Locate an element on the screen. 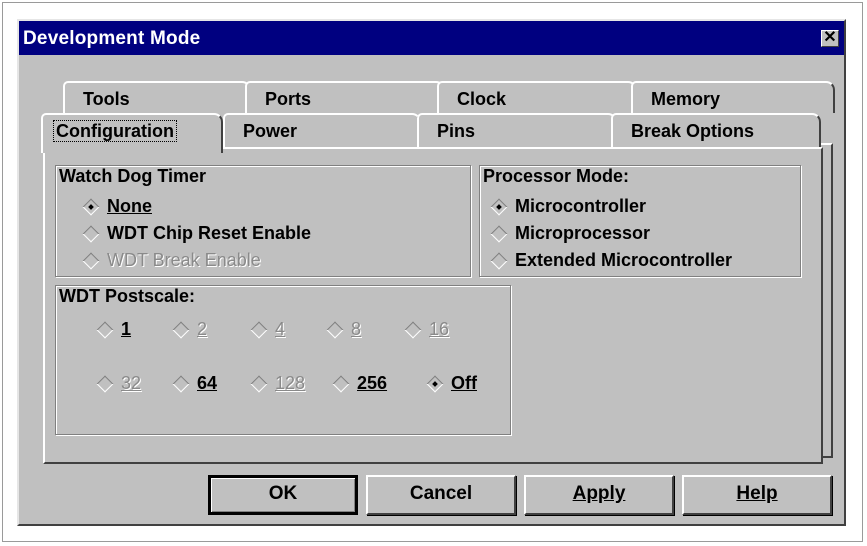  radio-label: Off is located at coordinates (464, 383).